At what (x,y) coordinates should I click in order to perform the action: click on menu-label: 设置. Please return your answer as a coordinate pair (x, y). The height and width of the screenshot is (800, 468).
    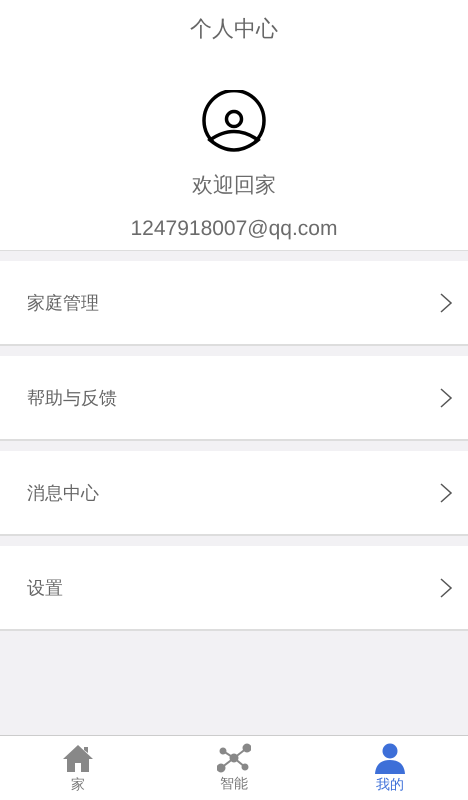
    Looking at the image, I should click on (45, 588).